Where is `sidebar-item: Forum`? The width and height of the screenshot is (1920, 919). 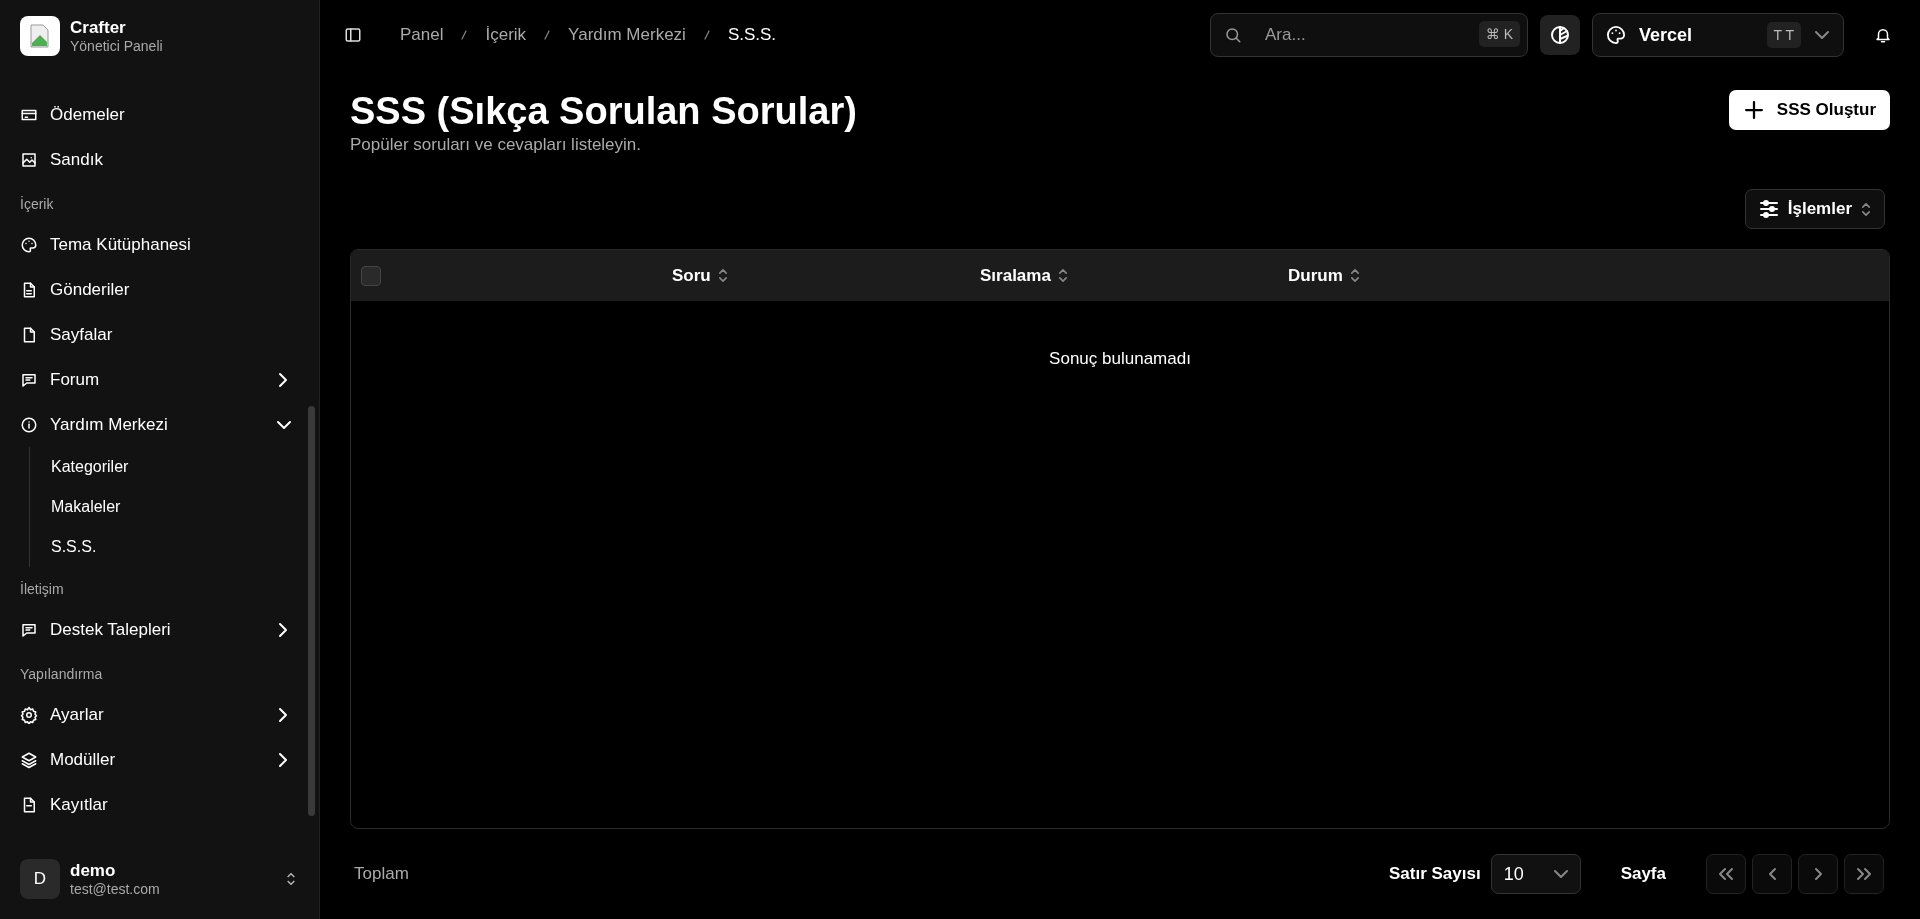 sidebar-item: Forum is located at coordinates (155, 379).